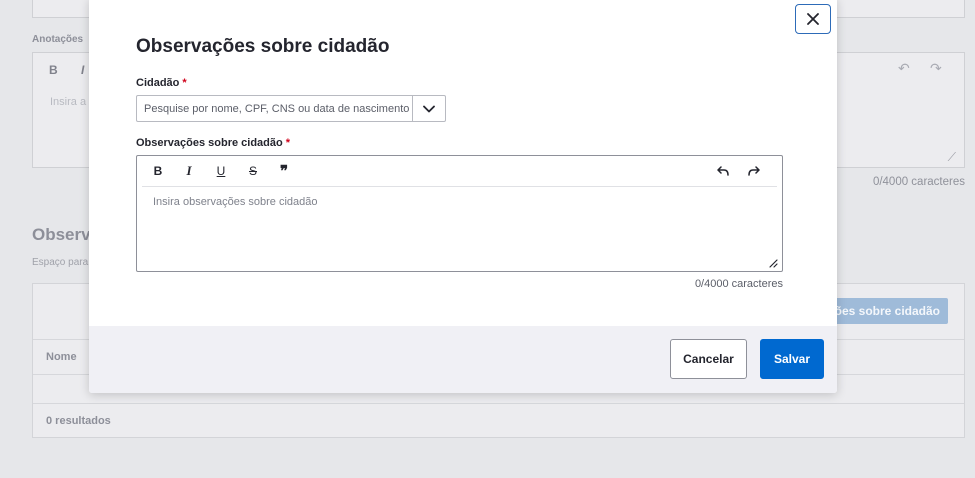  I want to click on citizen-select-toggle, so click(428, 108).